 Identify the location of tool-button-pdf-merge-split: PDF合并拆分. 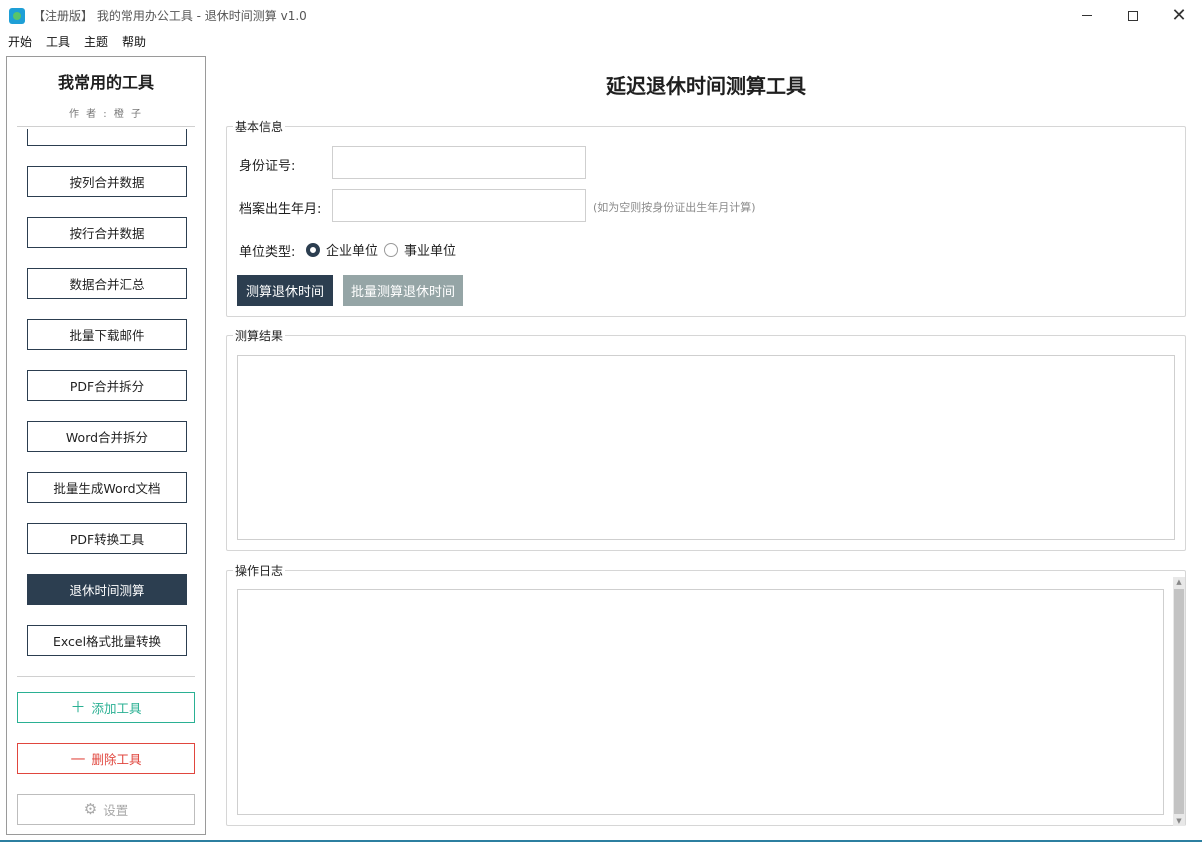
(107, 385).